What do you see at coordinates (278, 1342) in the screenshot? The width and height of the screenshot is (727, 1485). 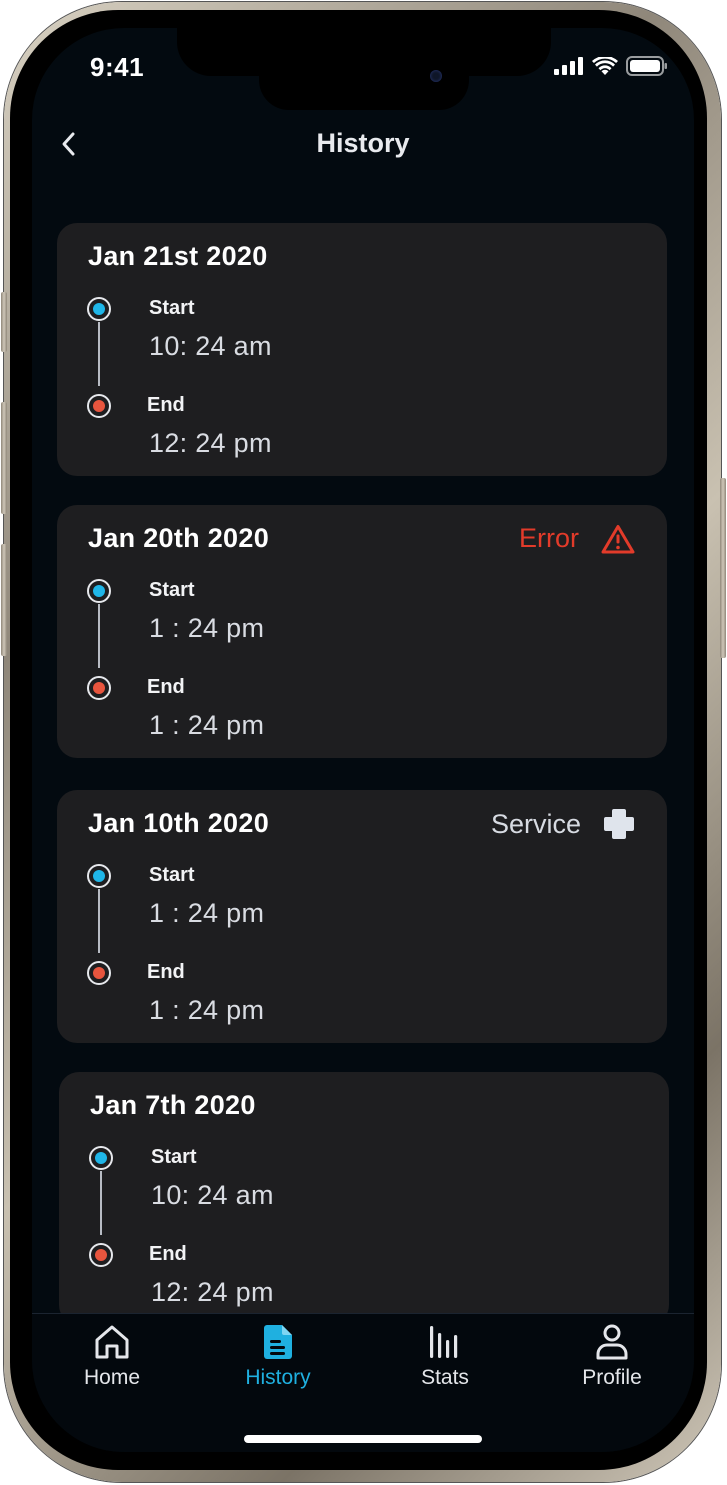 I see `document-icon` at bounding box center [278, 1342].